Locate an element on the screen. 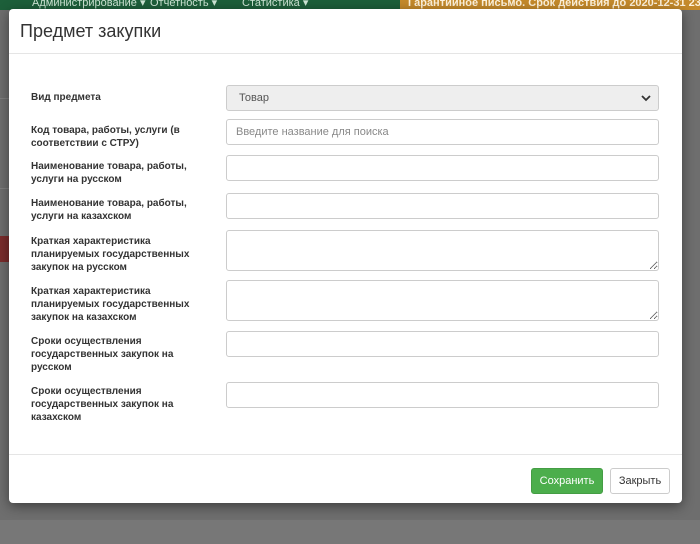 The image size is (700, 544). modal-title: Предмет закупки is located at coordinates (91, 31).